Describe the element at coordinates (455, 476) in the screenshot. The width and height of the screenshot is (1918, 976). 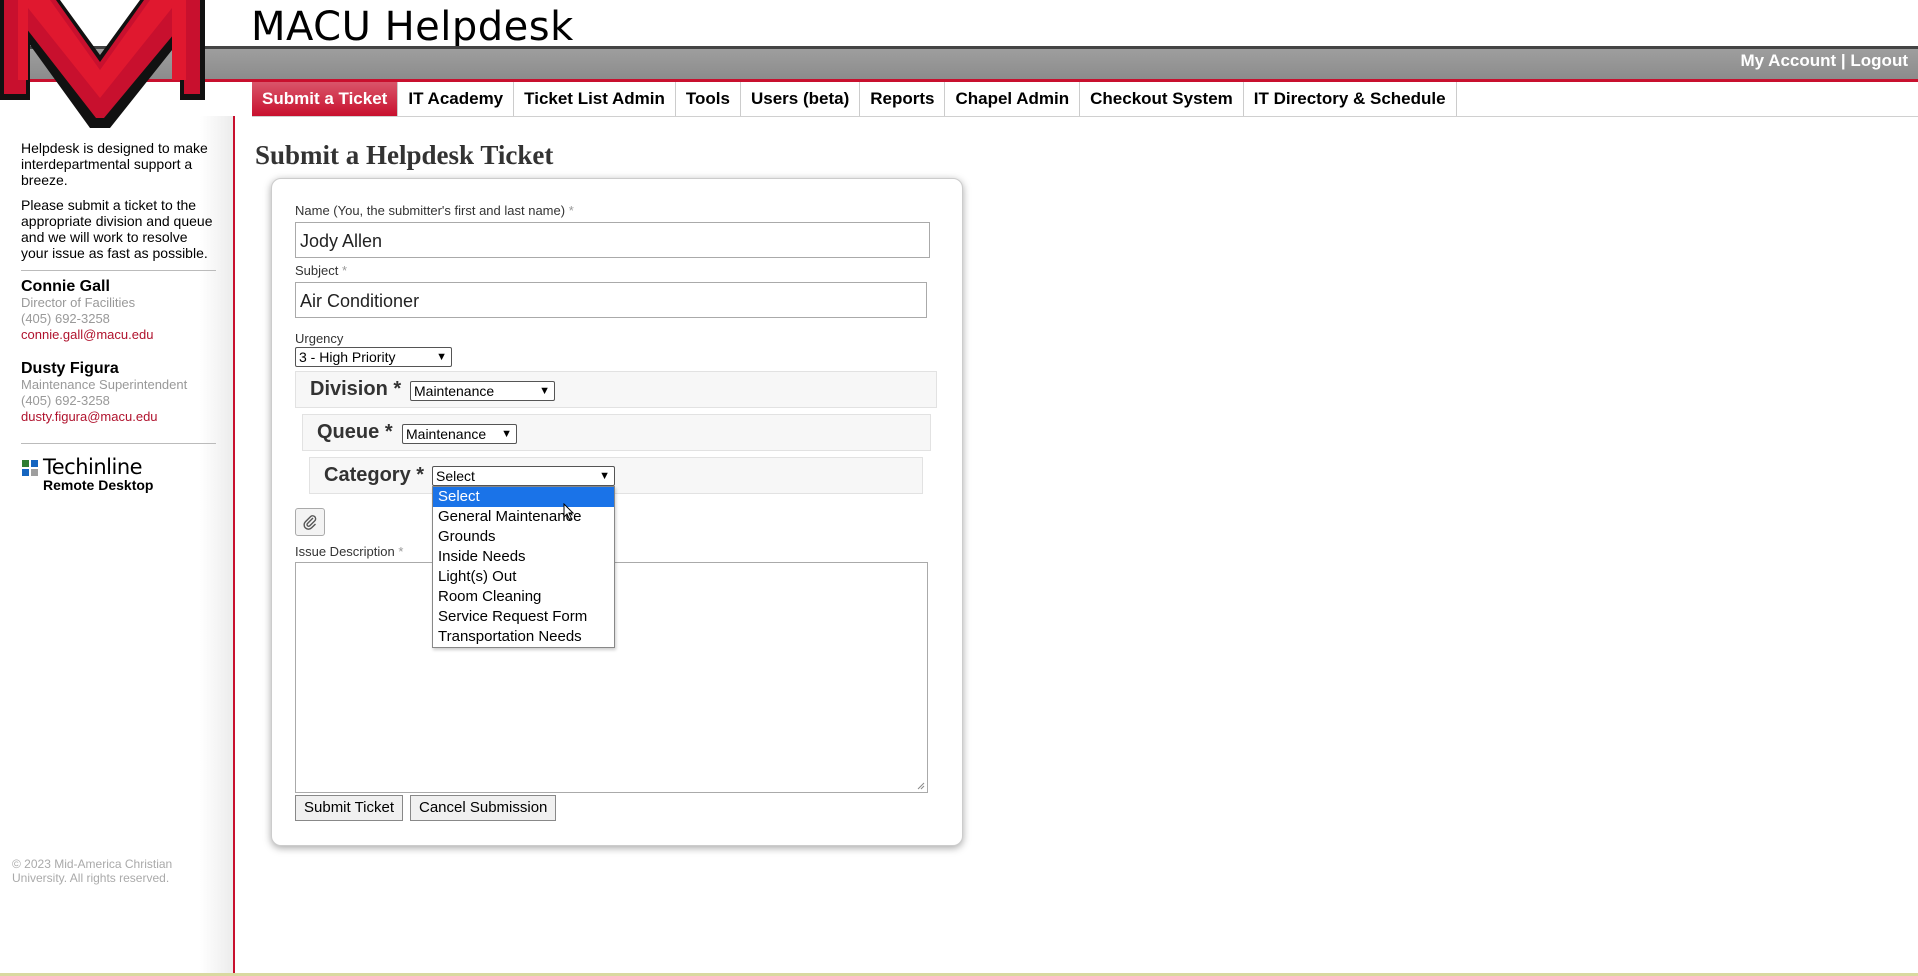
I see `category-value: Select` at that location.